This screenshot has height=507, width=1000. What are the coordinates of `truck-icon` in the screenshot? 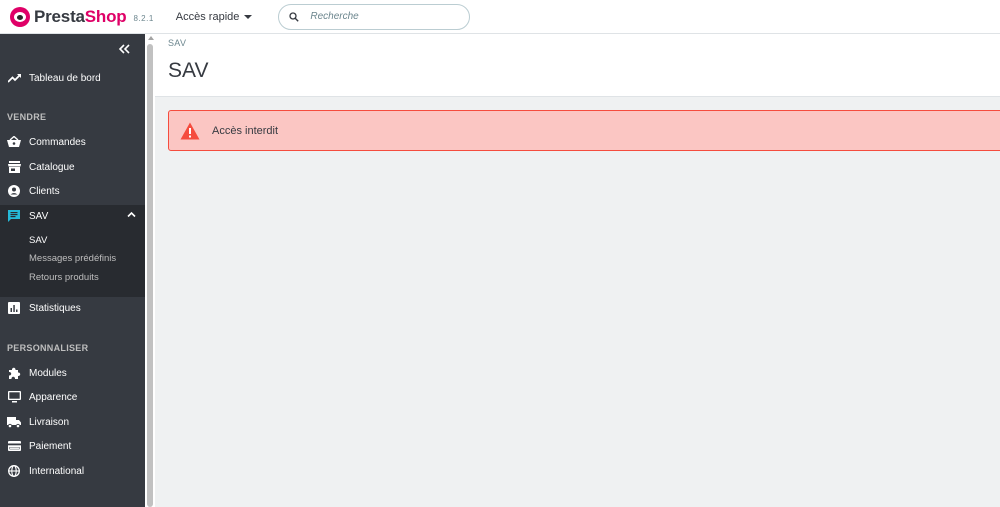 It's located at (14, 422).